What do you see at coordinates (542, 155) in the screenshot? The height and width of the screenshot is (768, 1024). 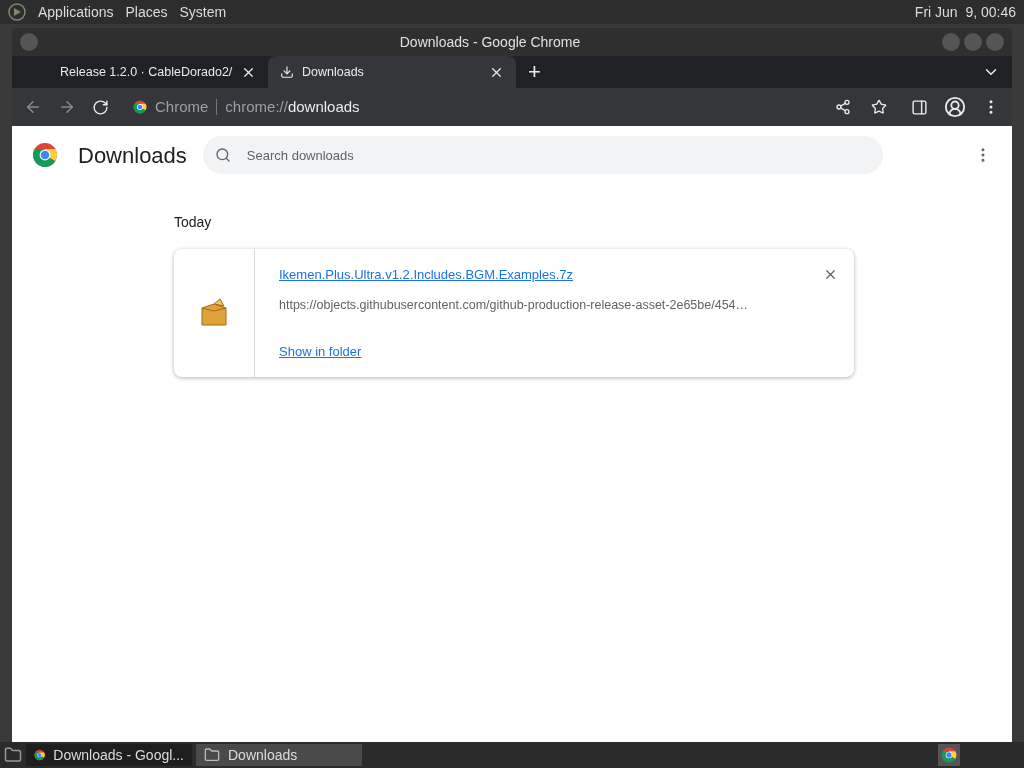 I see `search-field: Search downloads` at bounding box center [542, 155].